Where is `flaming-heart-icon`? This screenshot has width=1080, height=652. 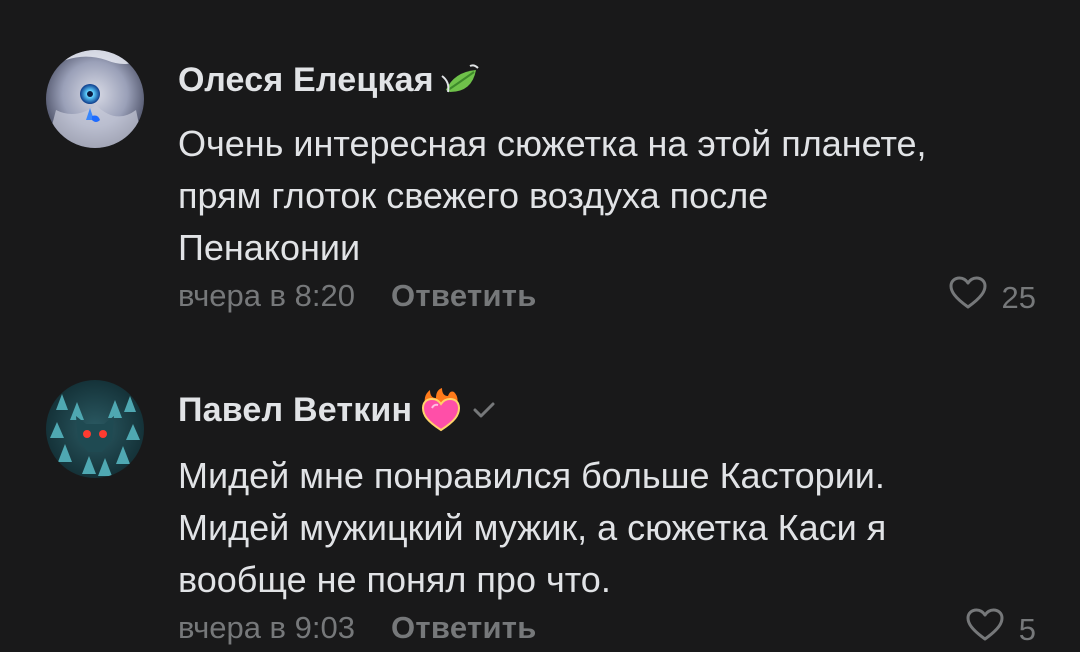 flaming-heart-icon is located at coordinates (441, 410).